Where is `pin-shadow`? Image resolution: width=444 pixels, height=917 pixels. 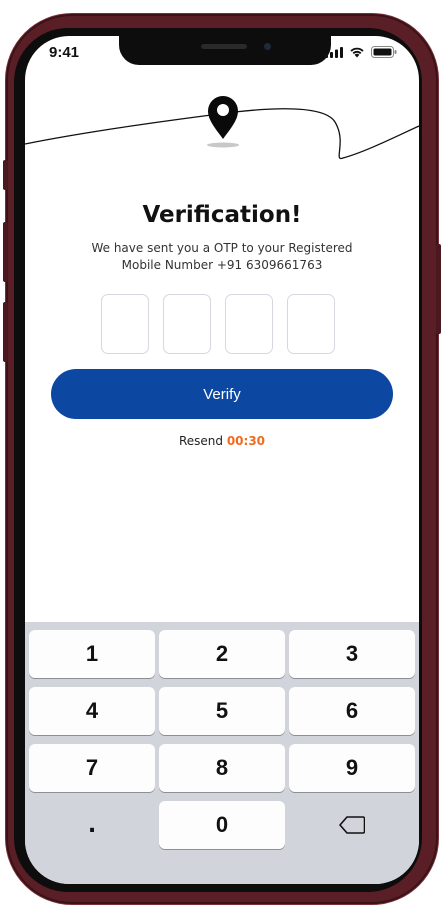
pin-shadow is located at coordinates (223, 145).